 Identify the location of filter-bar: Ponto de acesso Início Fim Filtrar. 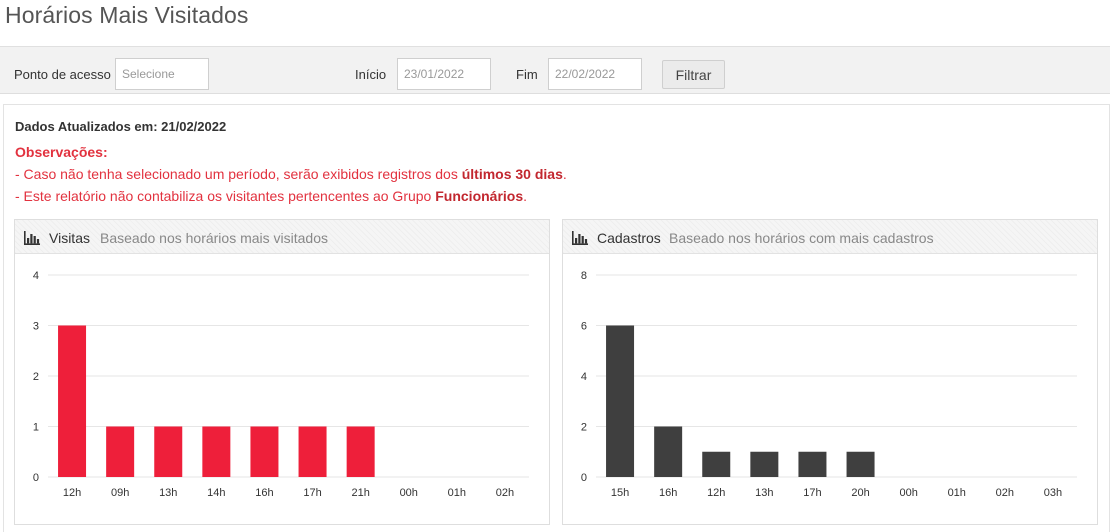
(555, 70).